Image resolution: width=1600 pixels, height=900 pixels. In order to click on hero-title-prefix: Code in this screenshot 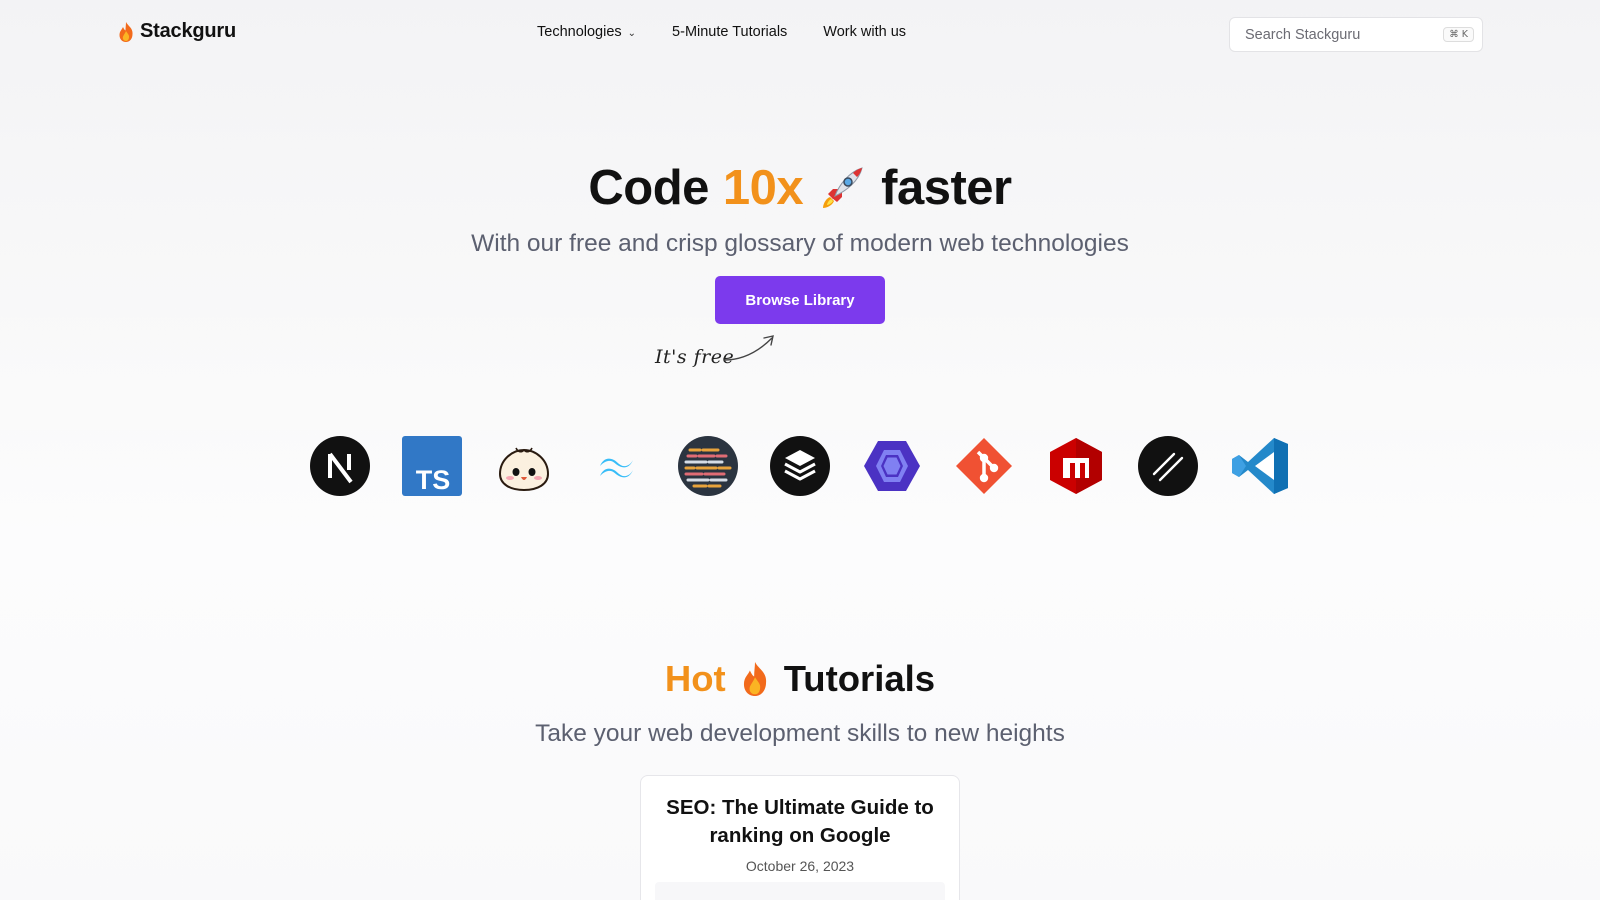, I will do `click(648, 188)`.